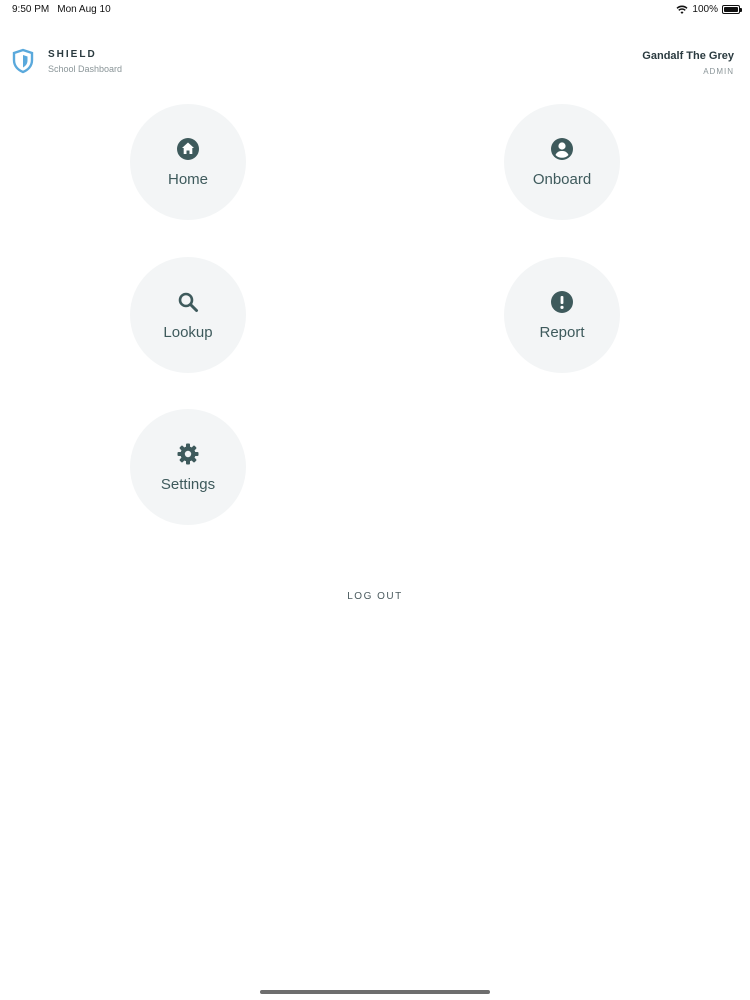  Describe the element at coordinates (188, 332) in the screenshot. I see `lookup-label: Lookup` at that location.